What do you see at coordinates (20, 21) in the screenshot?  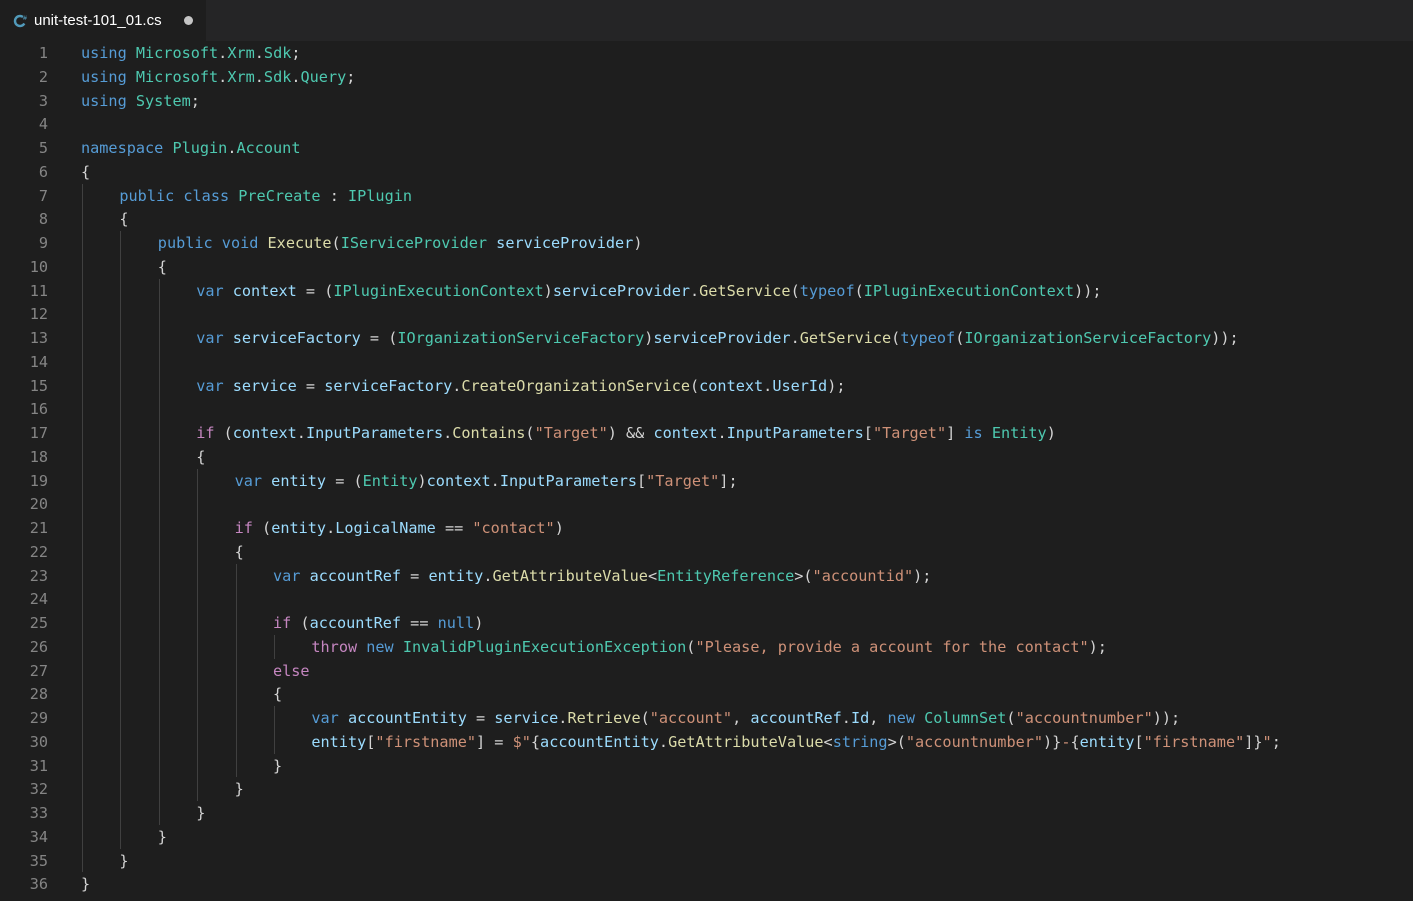 I see `csharp-file-icon: #` at bounding box center [20, 21].